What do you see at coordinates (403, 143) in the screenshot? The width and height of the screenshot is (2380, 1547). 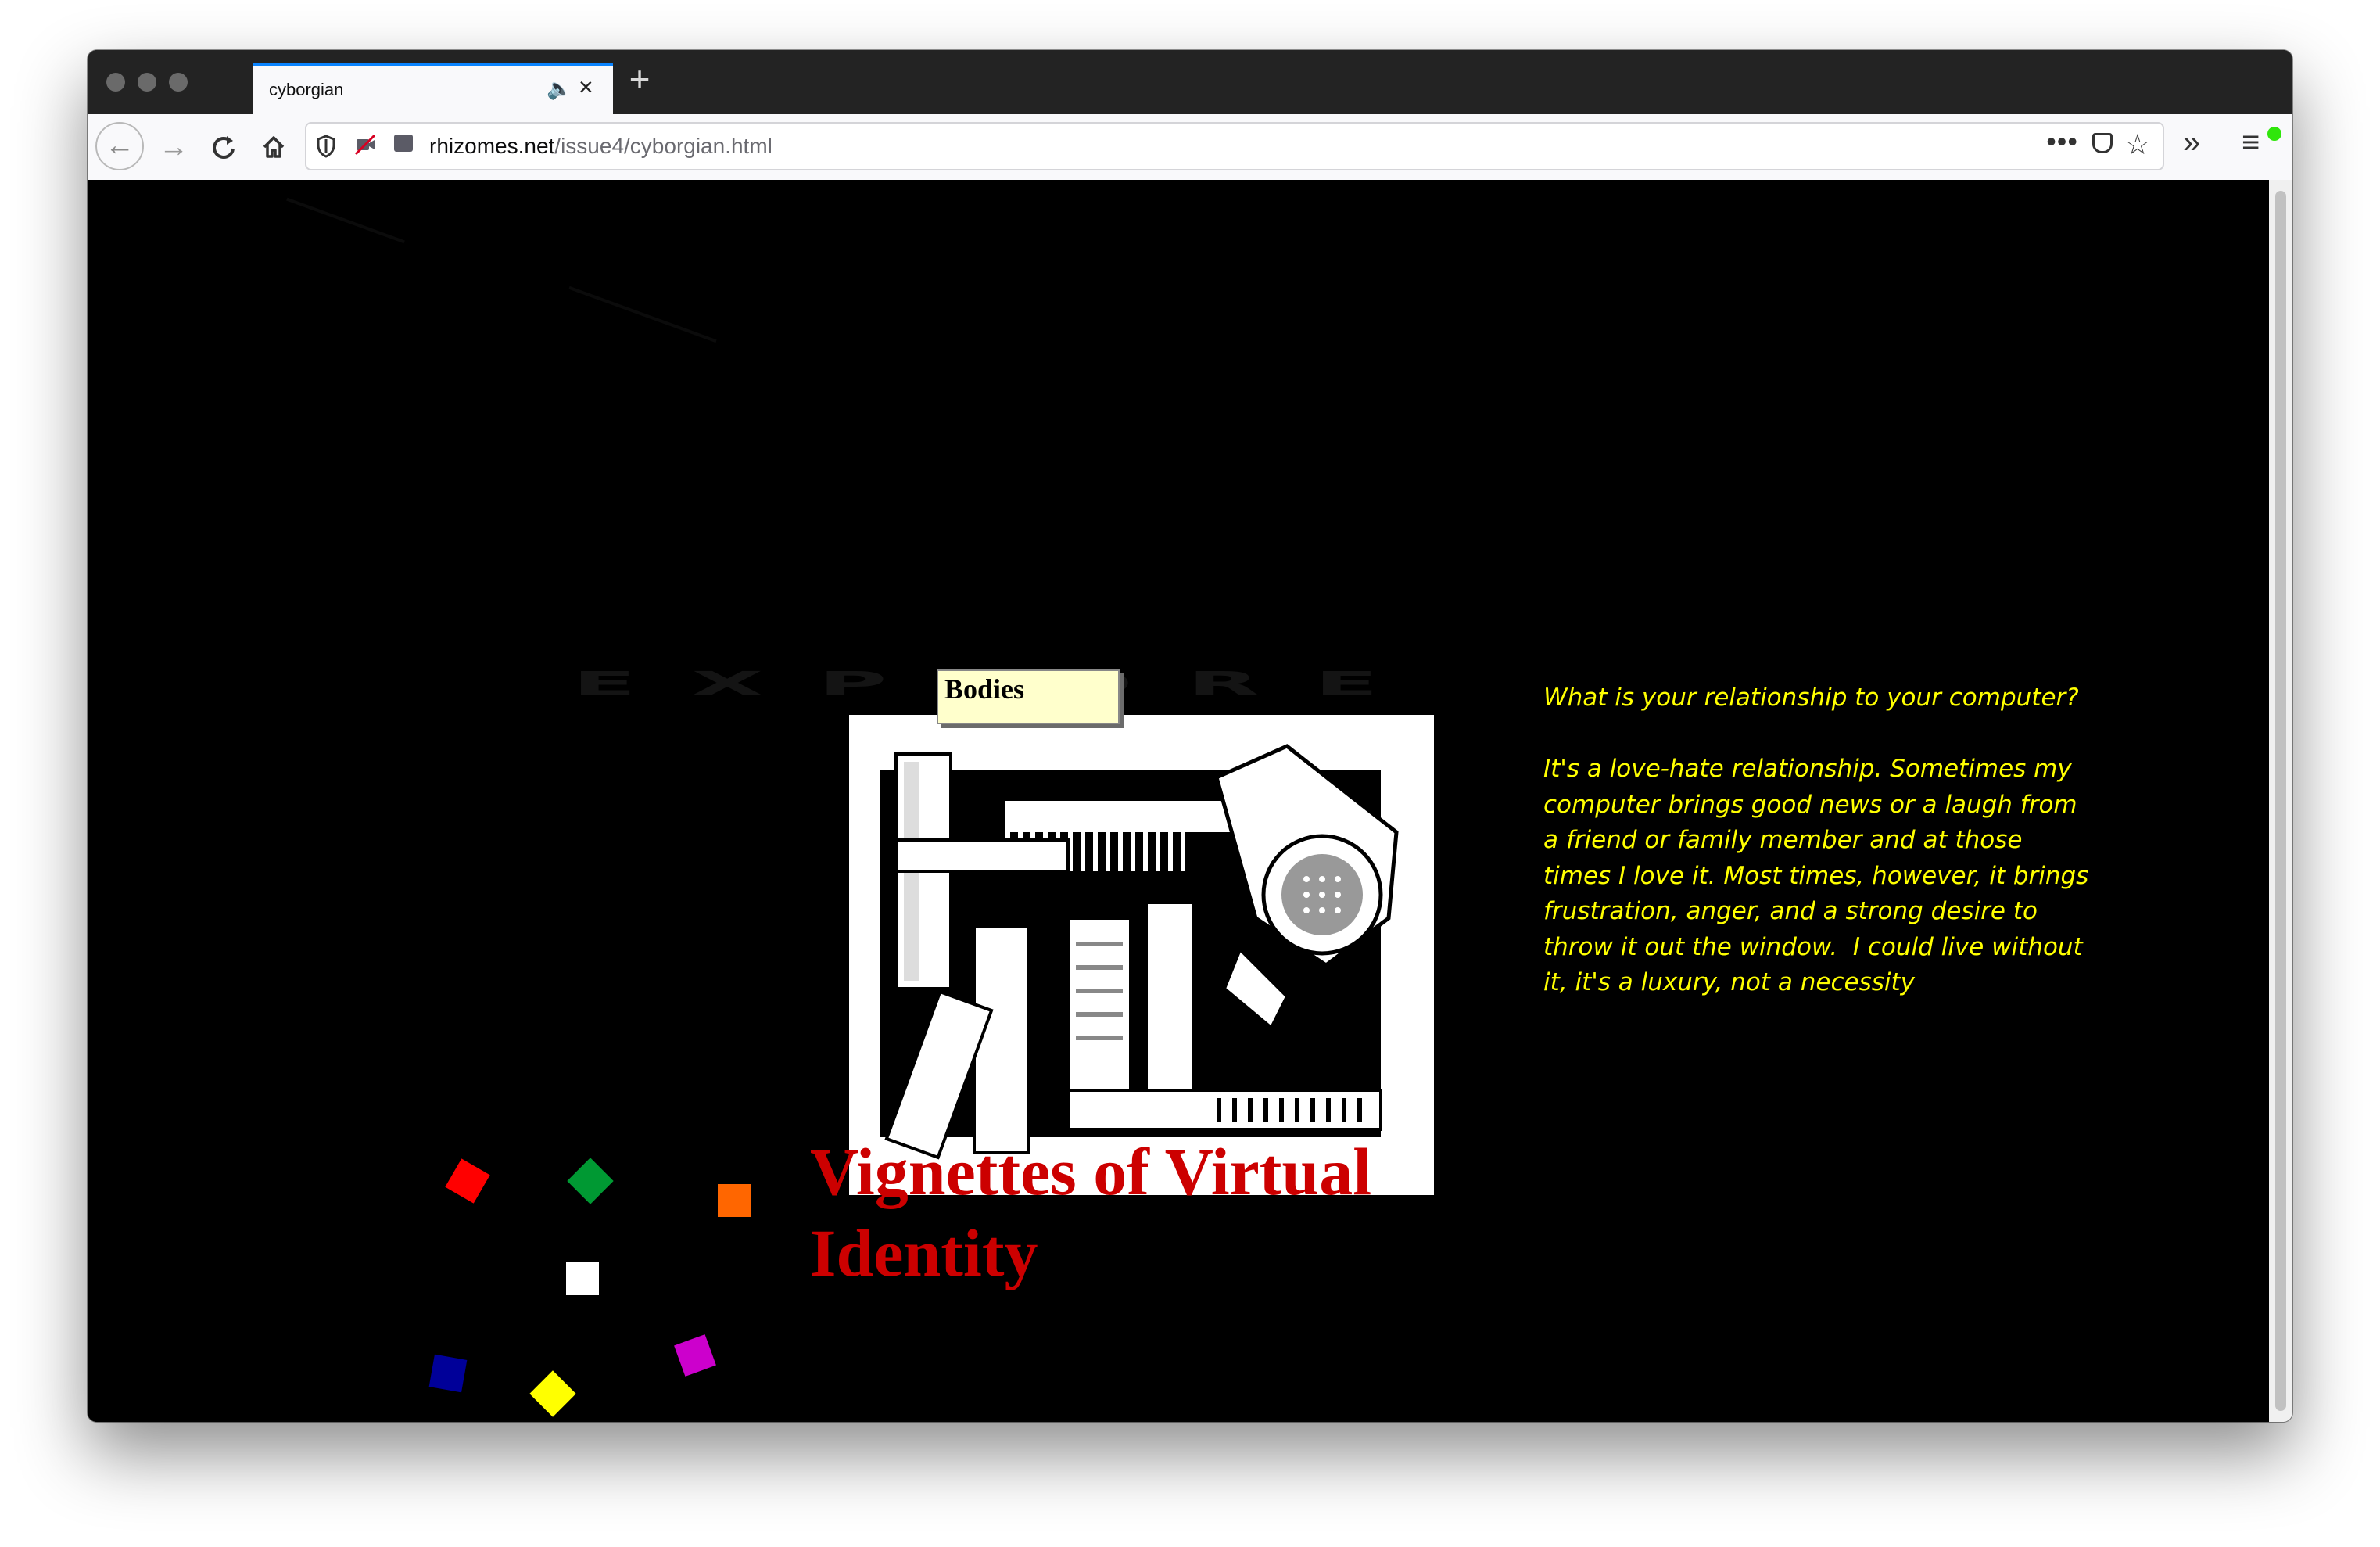 I see `folder-icon` at bounding box center [403, 143].